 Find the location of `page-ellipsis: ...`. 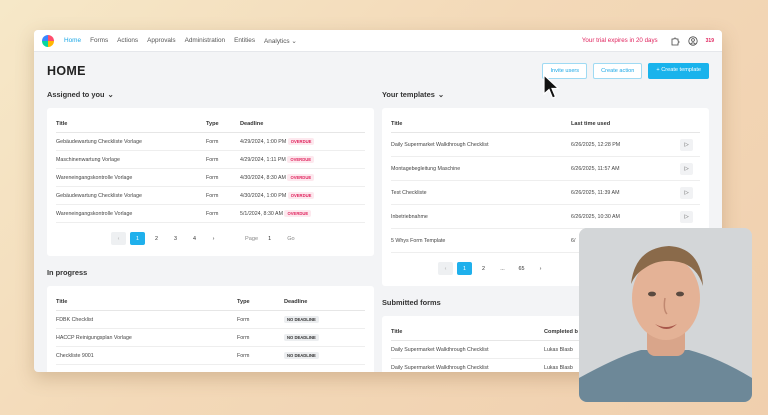

page-ellipsis: ... is located at coordinates (502, 268).